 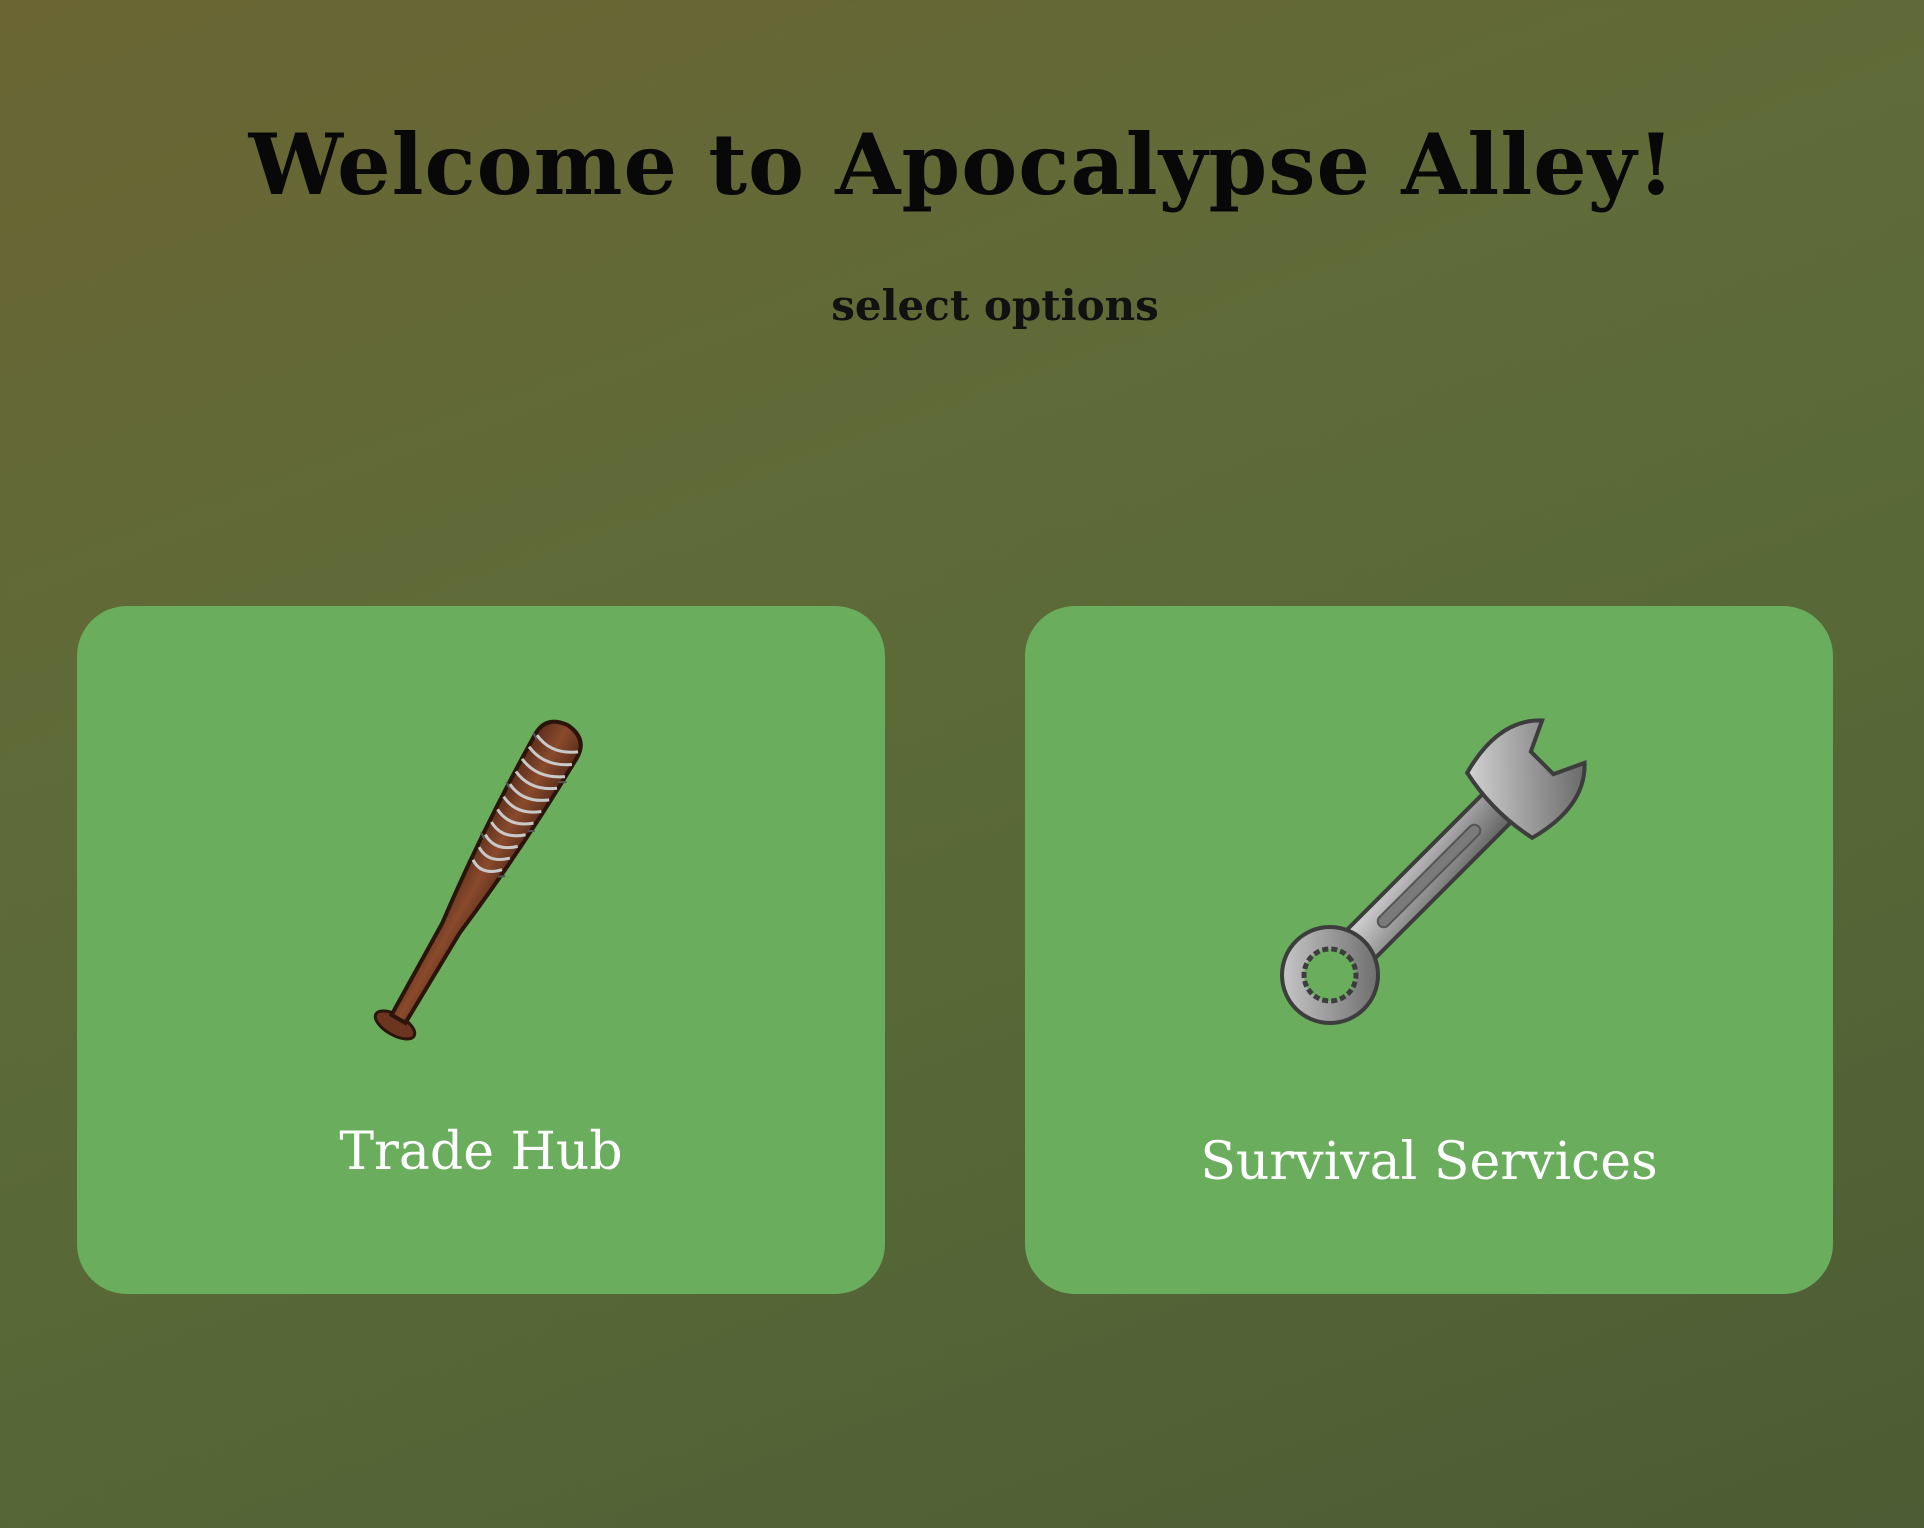 What do you see at coordinates (481, 876) in the screenshot?
I see `baseball-bat-icon` at bounding box center [481, 876].